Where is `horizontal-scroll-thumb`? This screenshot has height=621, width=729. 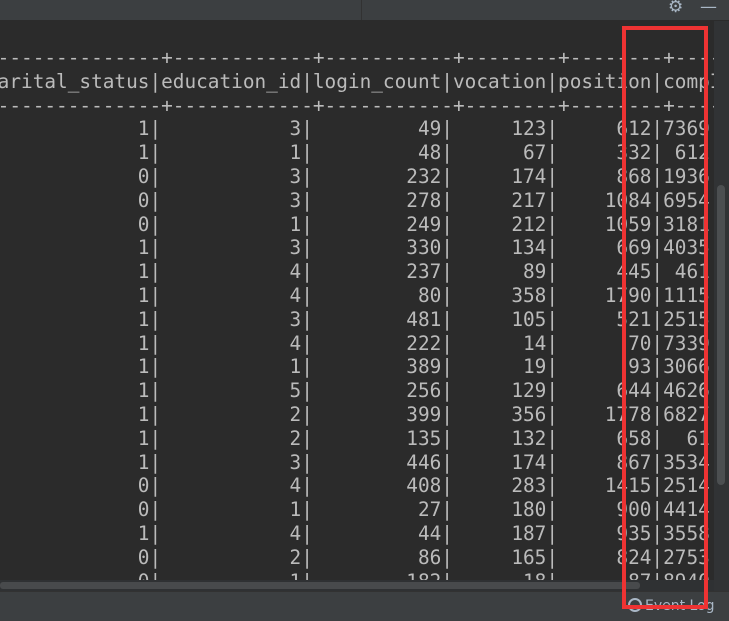 horizontal-scroll-thumb is located at coordinates (320, 585).